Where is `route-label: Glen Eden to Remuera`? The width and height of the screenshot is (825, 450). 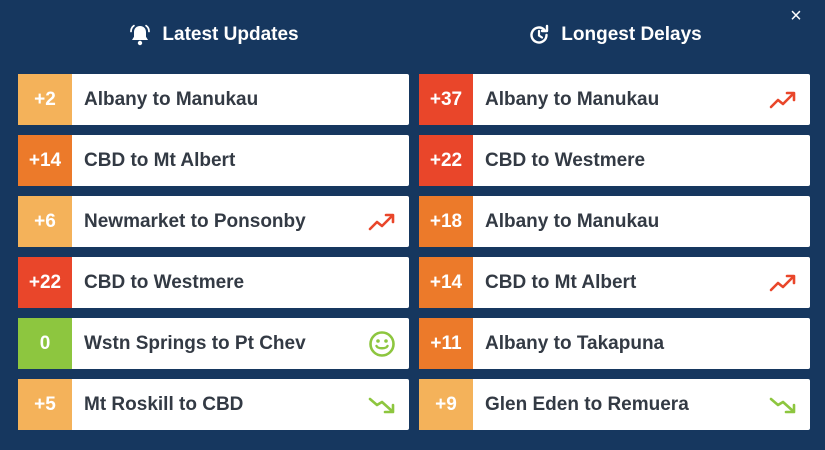
route-label: Glen Eden to Remuera is located at coordinates (587, 404).